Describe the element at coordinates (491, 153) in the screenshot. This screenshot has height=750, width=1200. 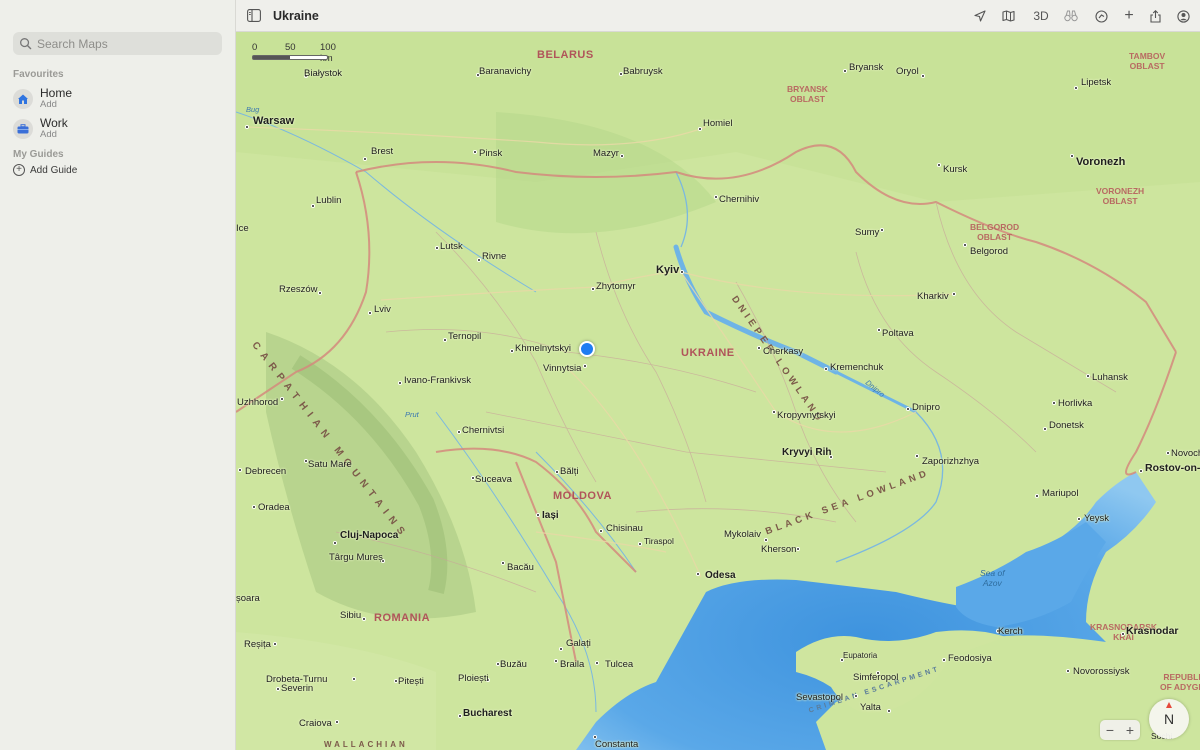
I see `city-label: Pinsk` at that location.